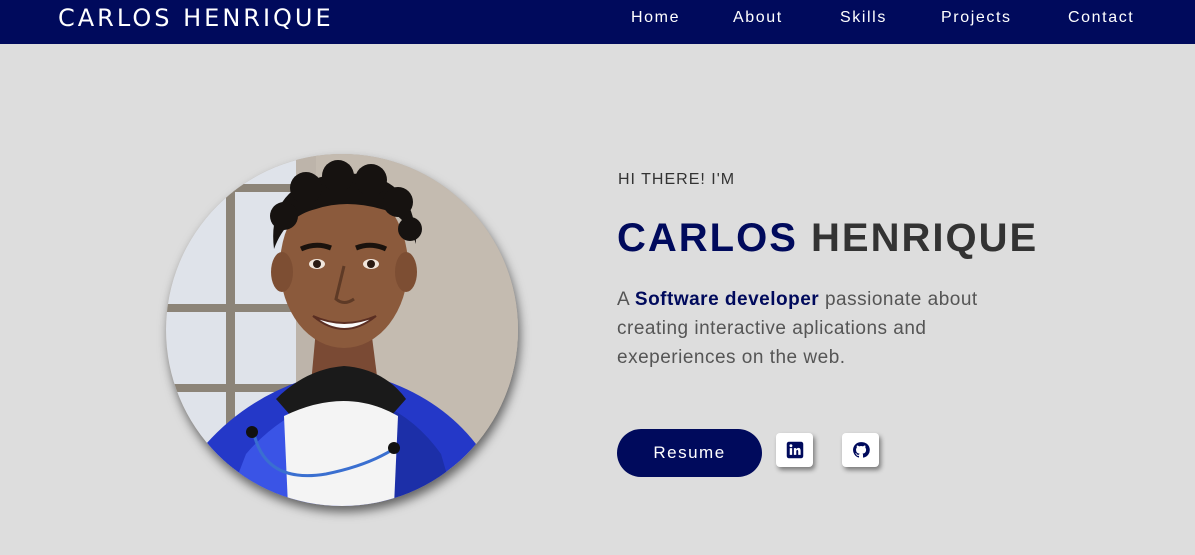 The image size is (1195, 555). Describe the element at coordinates (677, 179) in the screenshot. I see `hero-greeting: HI THERE! I'M` at that location.